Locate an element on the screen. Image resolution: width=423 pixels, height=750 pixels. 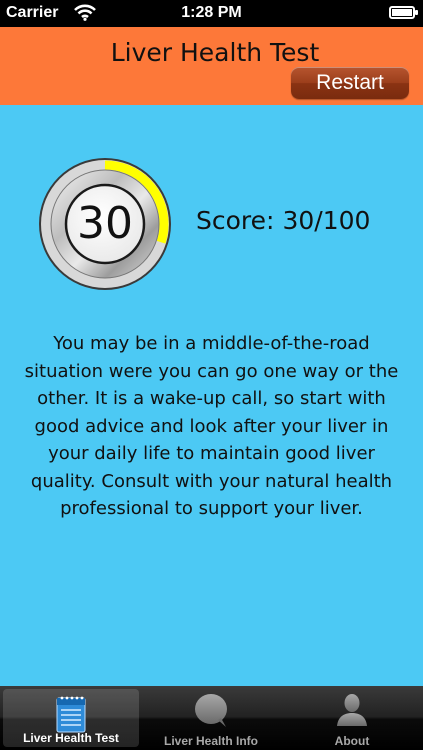
gauge-value: 30 is located at coordinates (105, 223).